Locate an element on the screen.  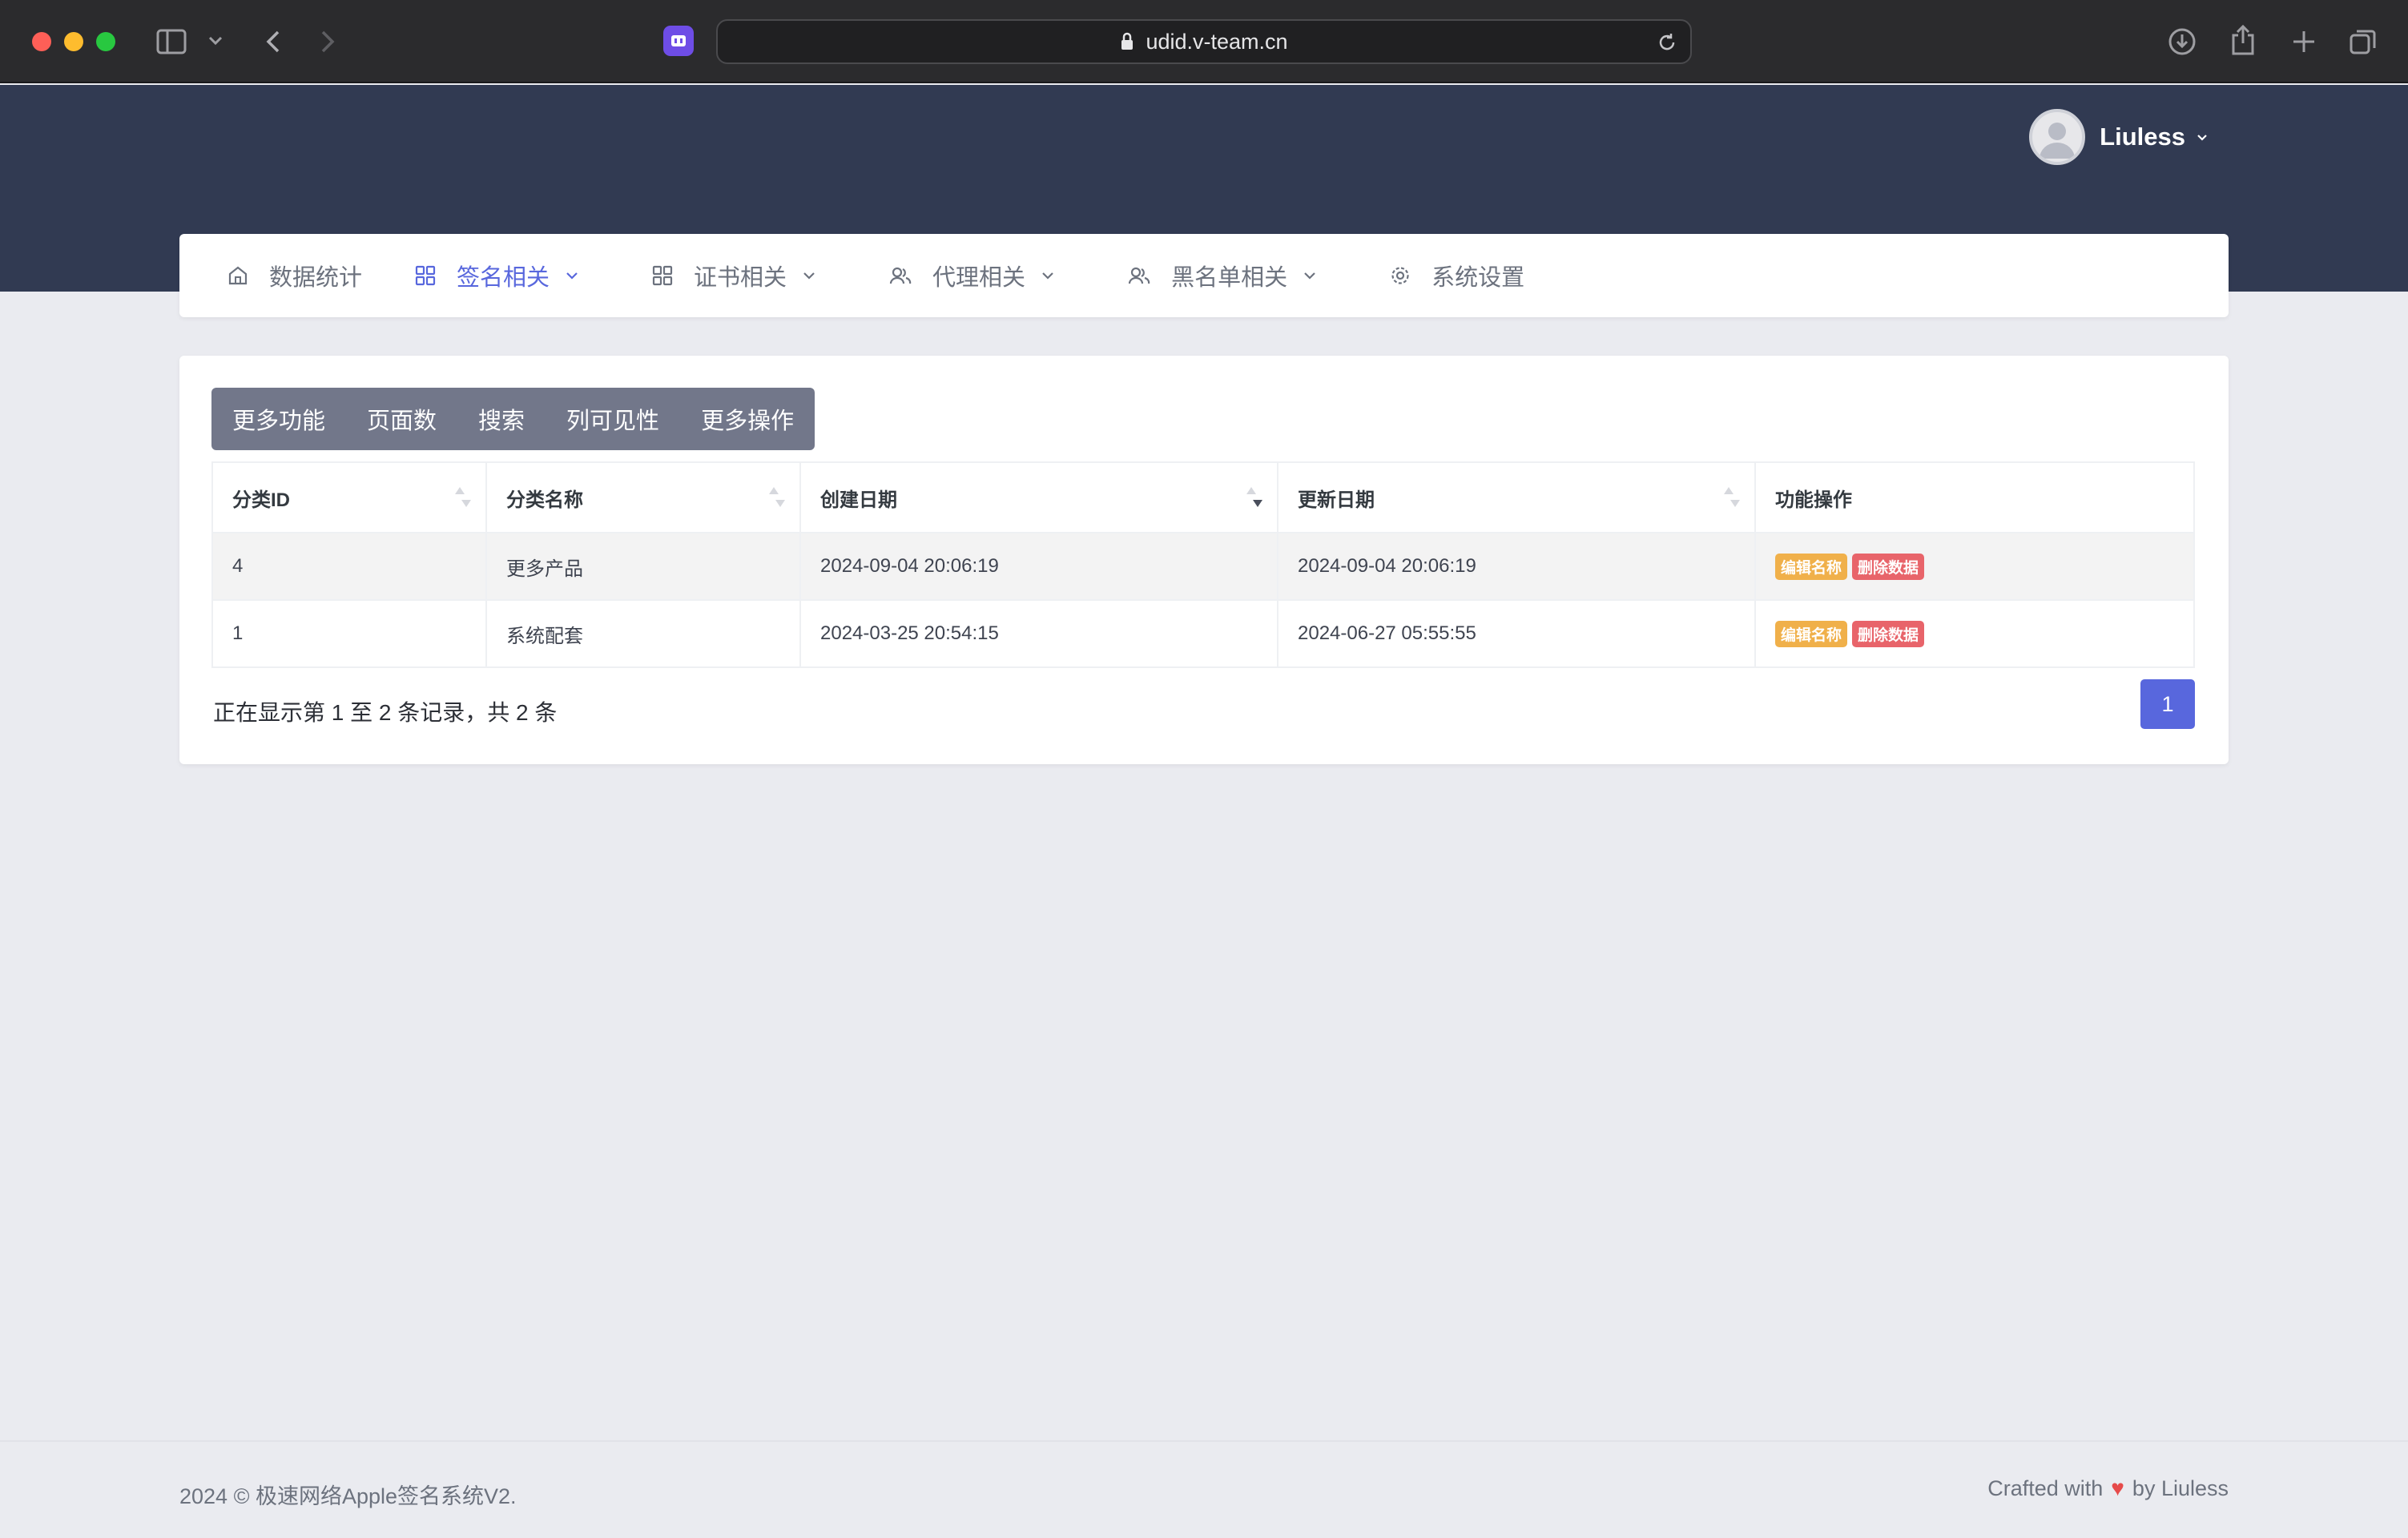
search-button: 搜索 is located at coordinates (501, 419).